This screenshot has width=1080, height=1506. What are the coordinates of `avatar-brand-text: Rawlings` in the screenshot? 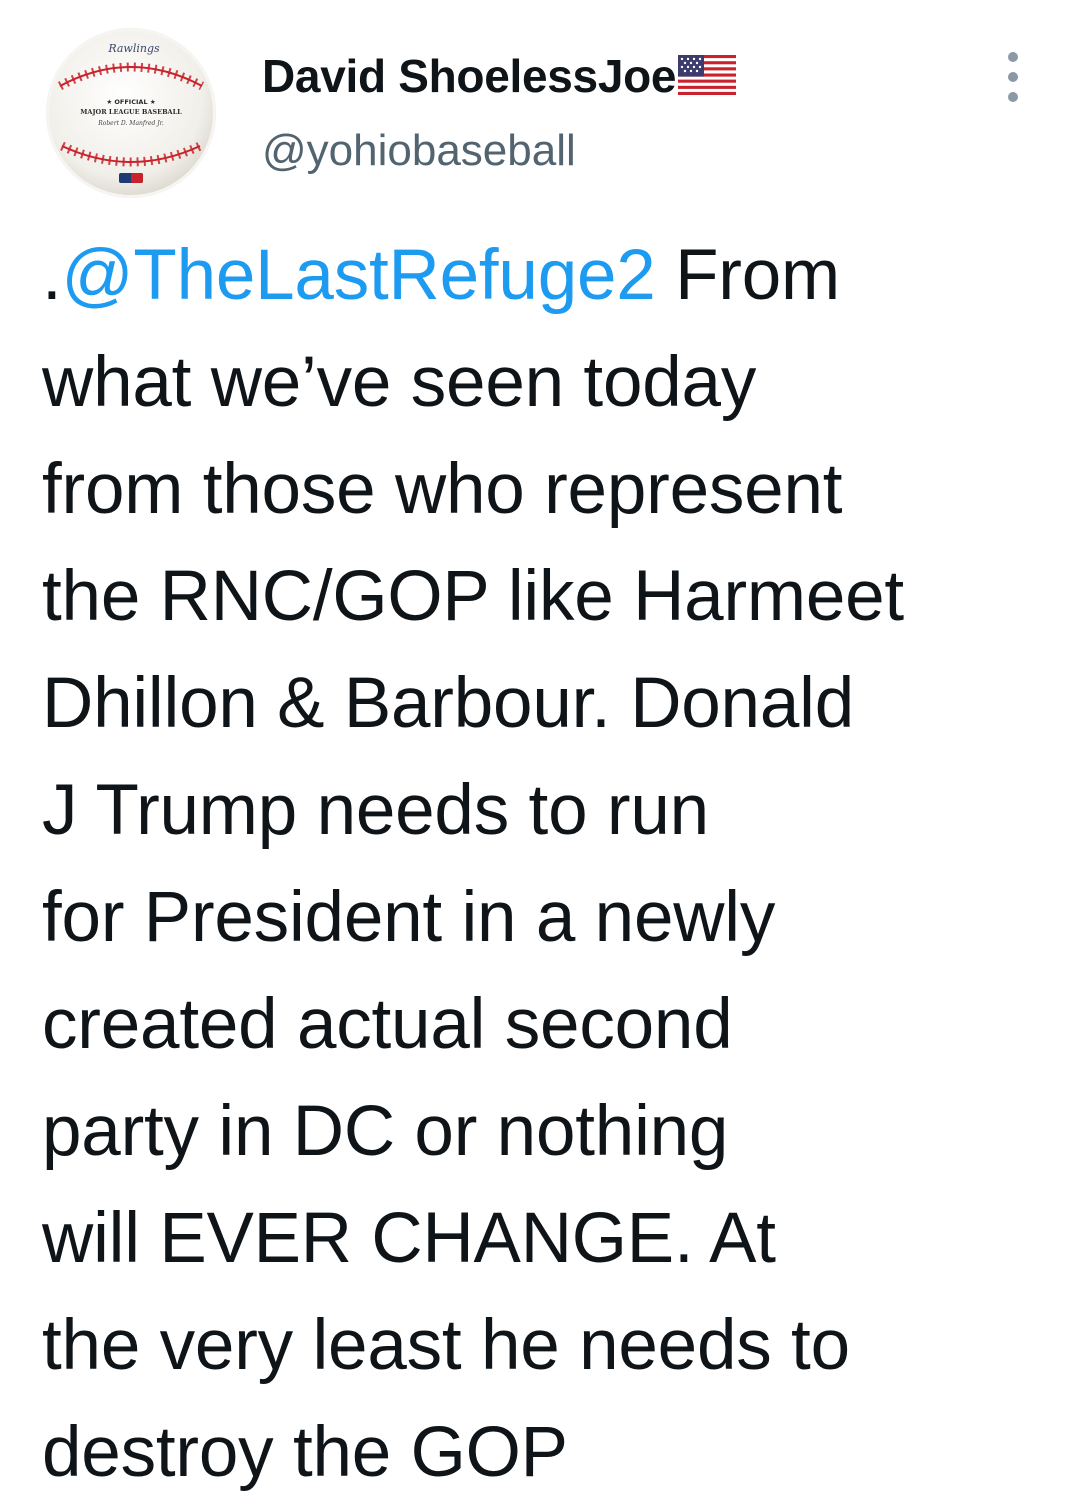 It's located at (133, 48).